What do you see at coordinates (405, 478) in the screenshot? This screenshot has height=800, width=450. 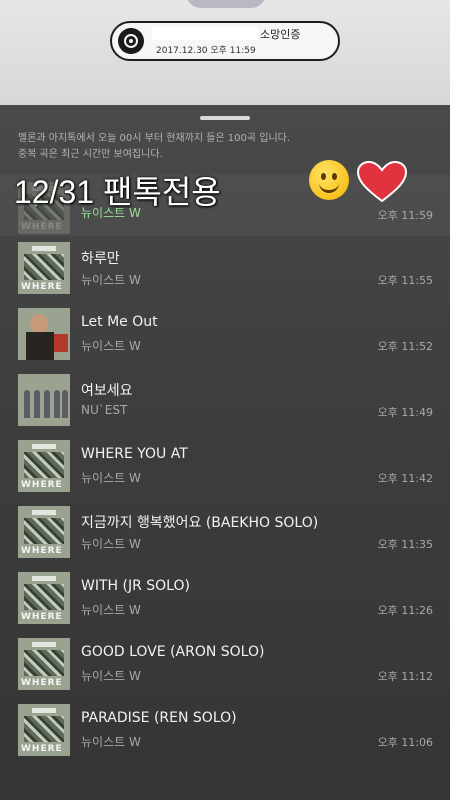 I see `song-time: 오후 11:42` at bounding box center [405, 478].